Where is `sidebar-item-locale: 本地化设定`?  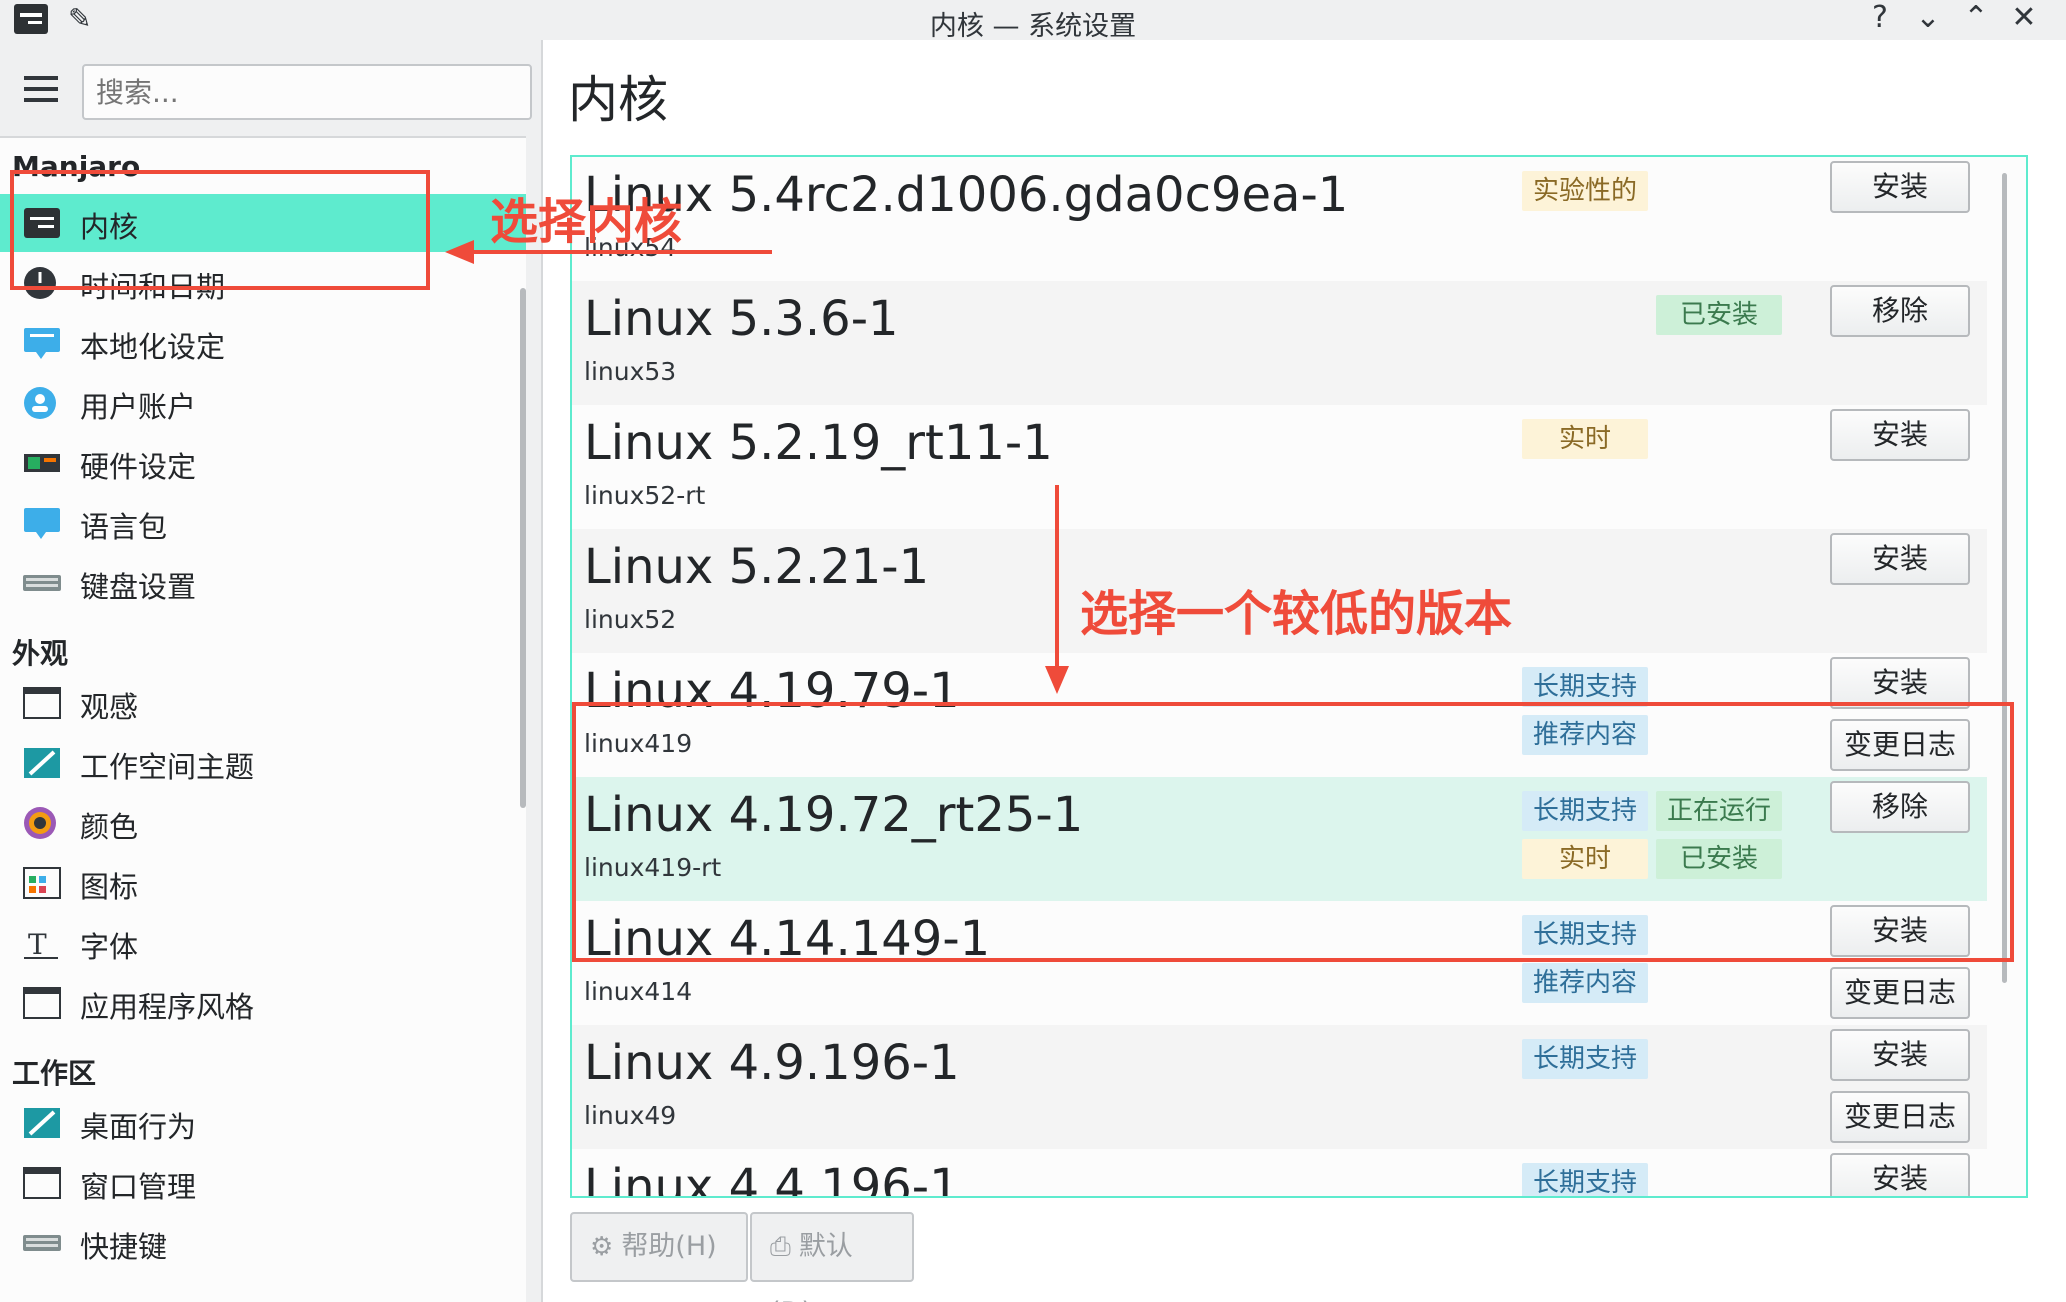
sidebar-item-locale: 本地化设定 is located at coordinates (263, 343).